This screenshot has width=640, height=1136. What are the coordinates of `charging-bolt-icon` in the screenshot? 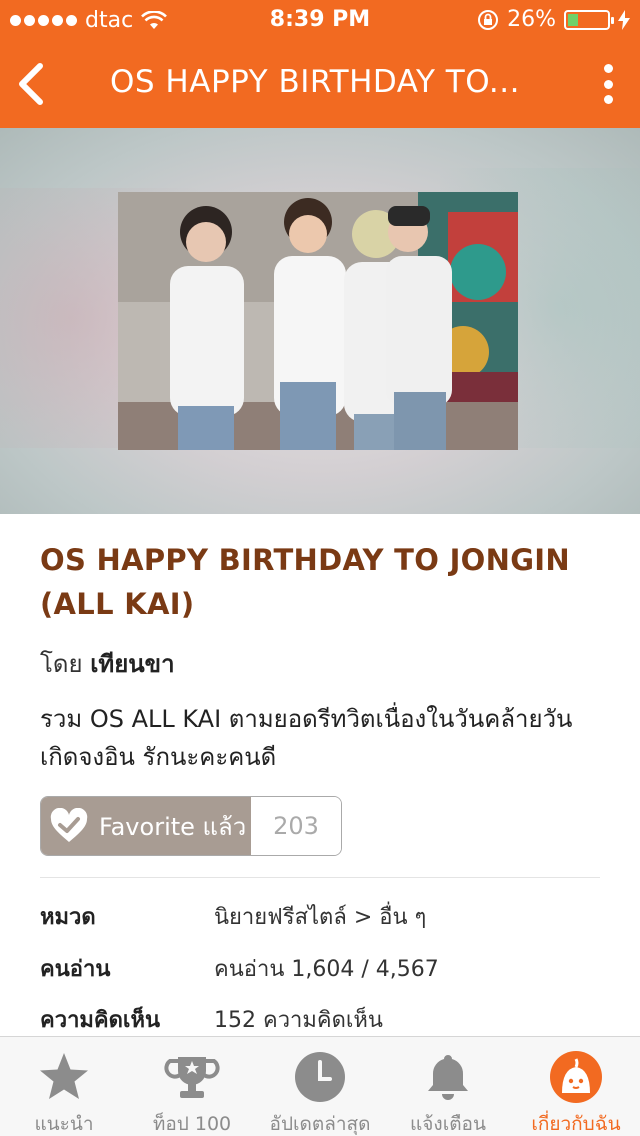 It's located at (624, 19).